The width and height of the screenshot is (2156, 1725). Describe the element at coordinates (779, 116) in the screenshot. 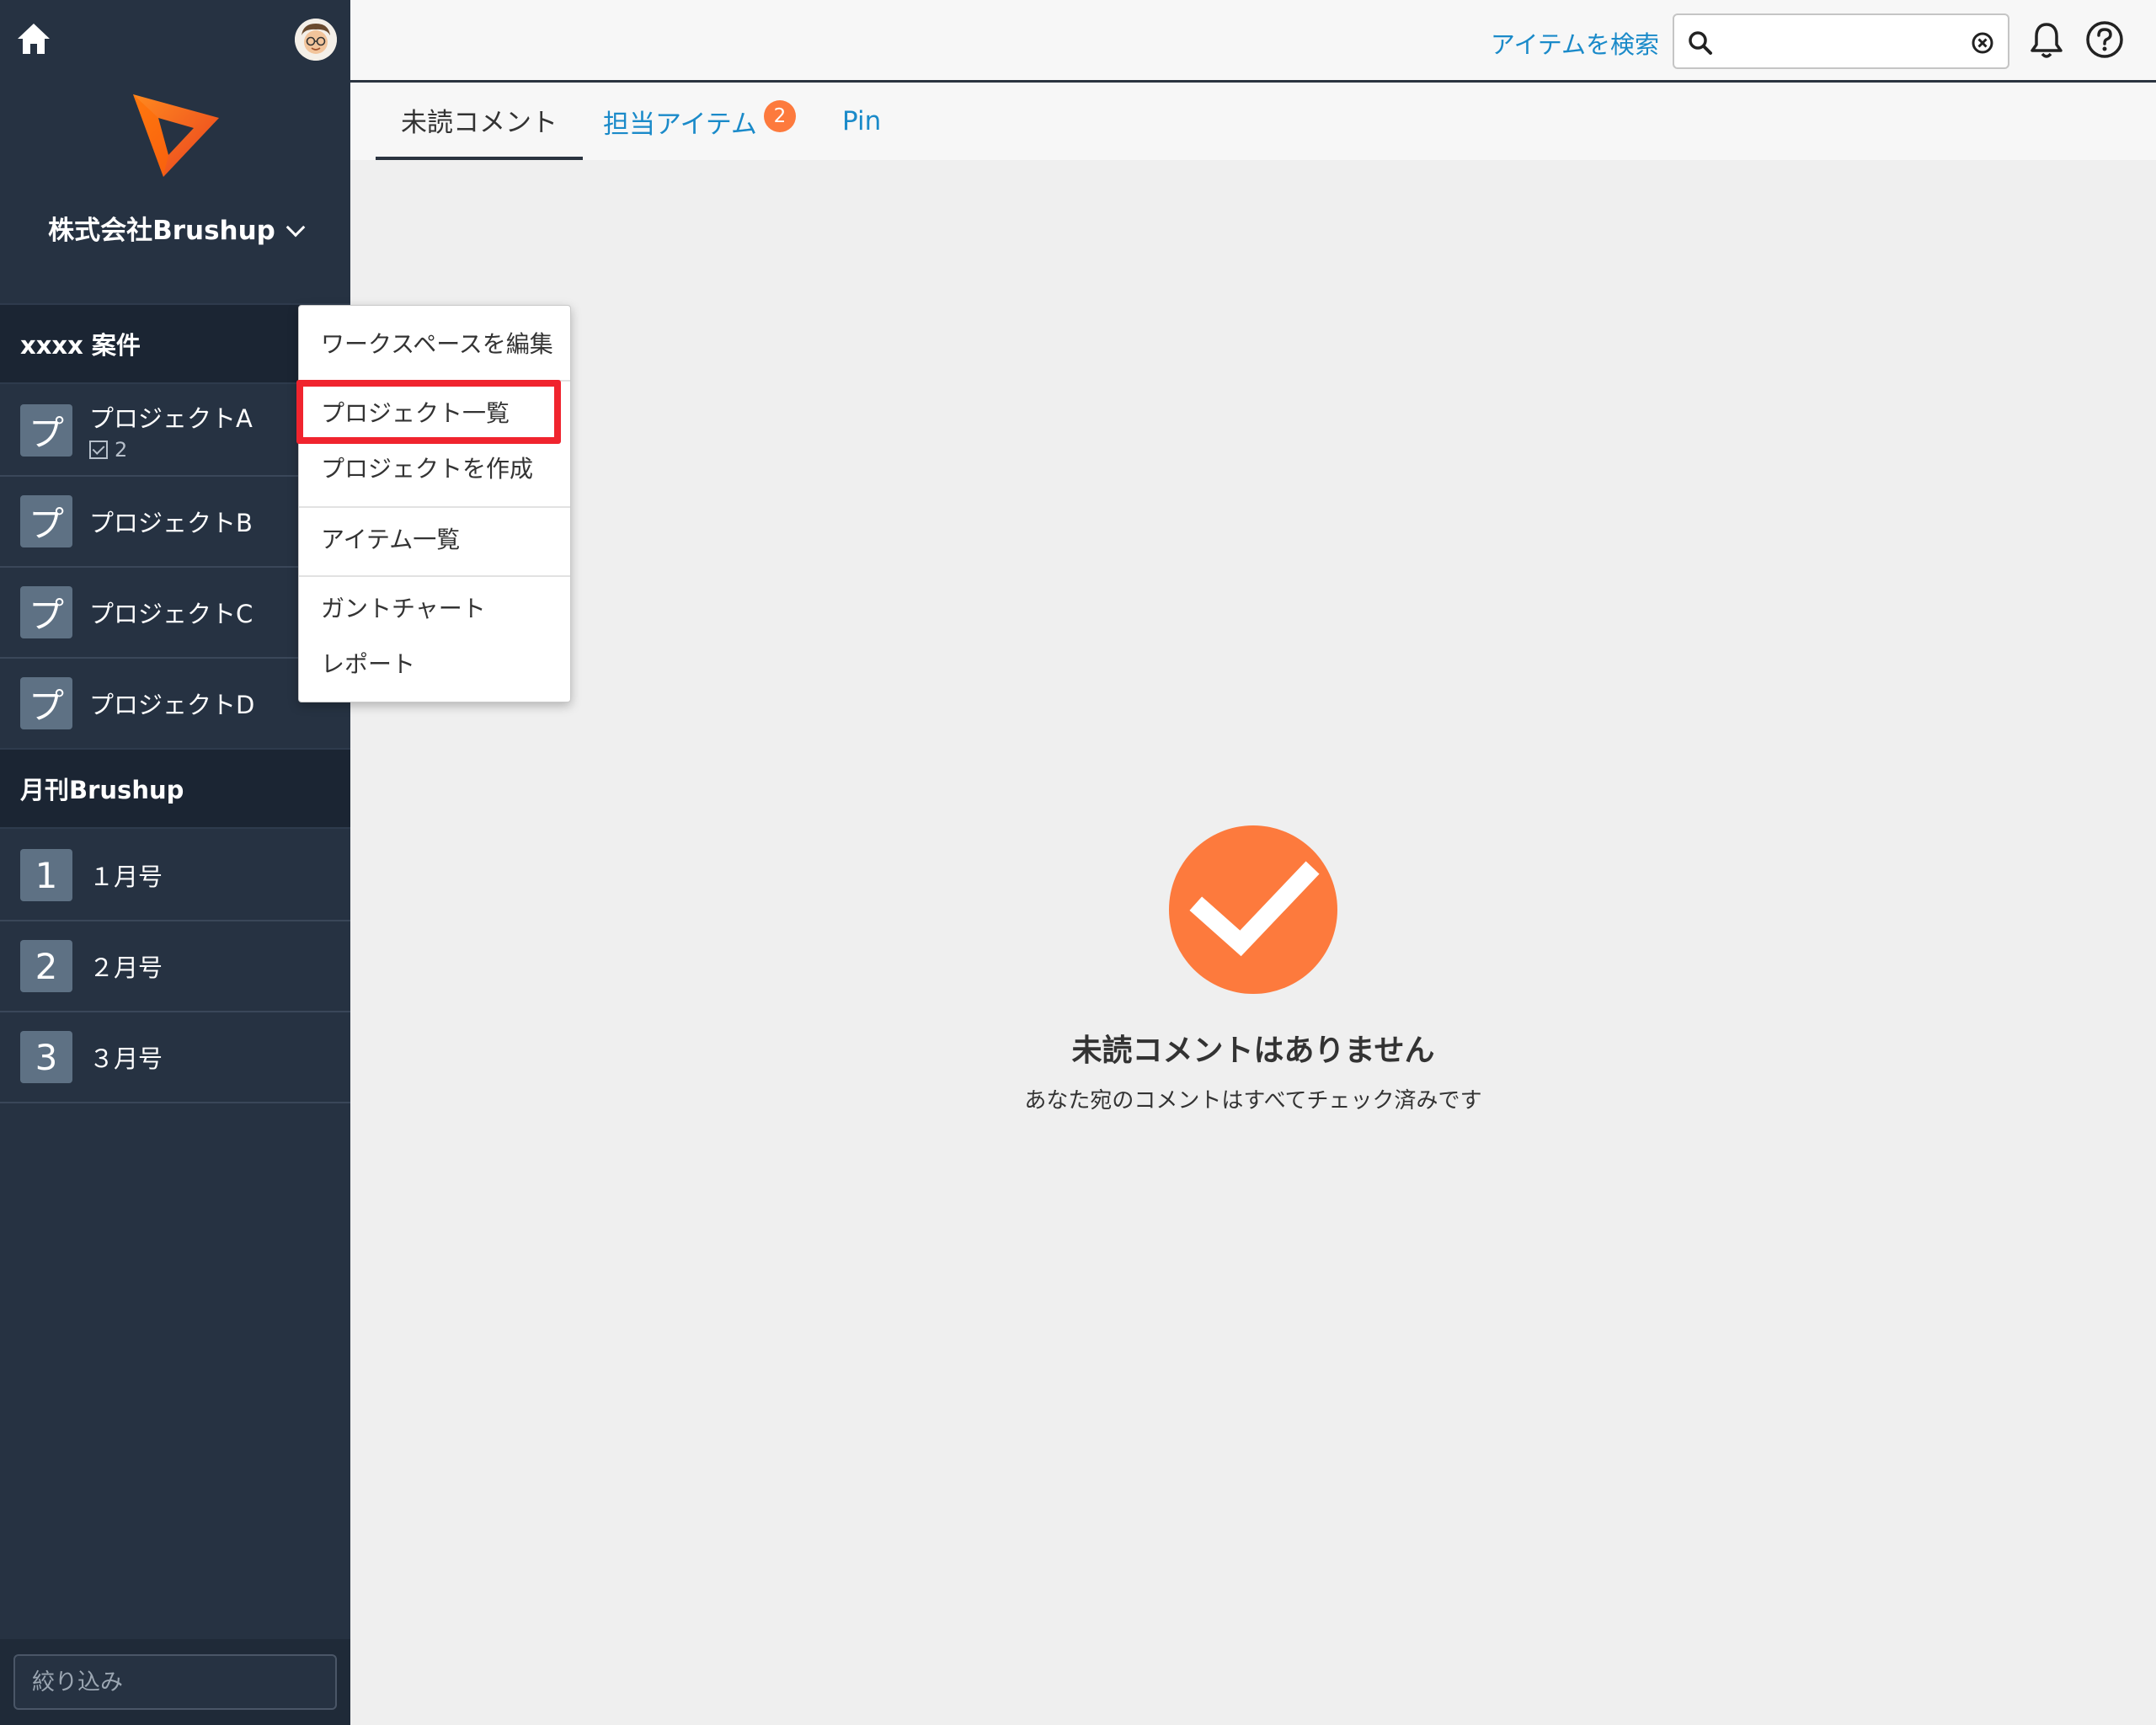

I see `count-badge: 2` at that location.